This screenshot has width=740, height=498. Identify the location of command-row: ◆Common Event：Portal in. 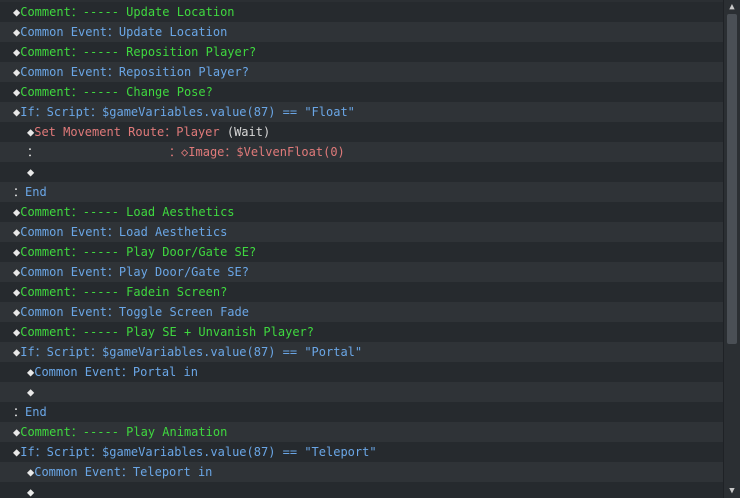
(362, 372).